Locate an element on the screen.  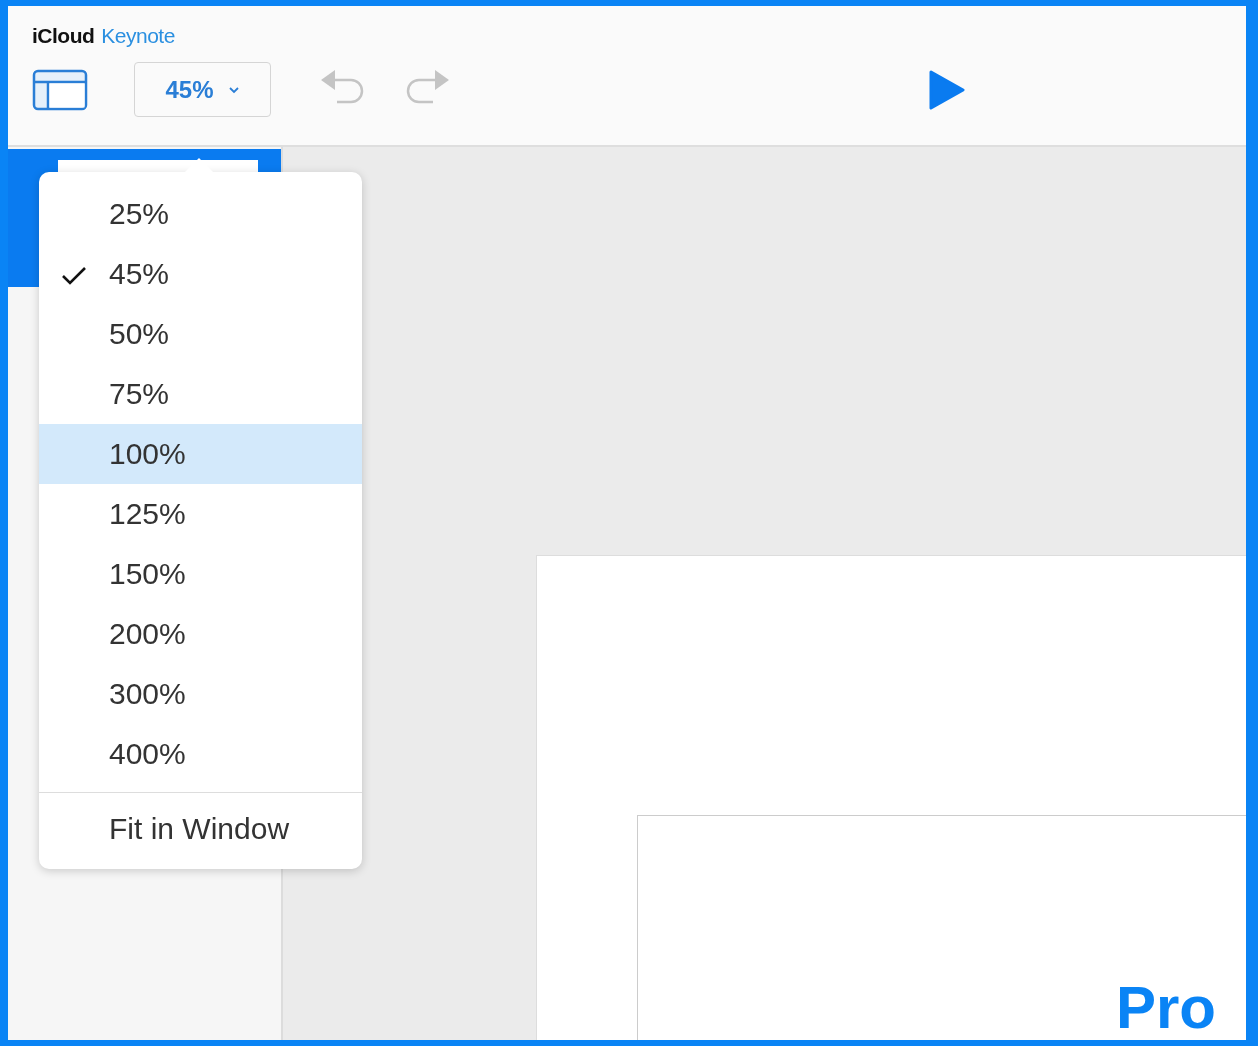
slide-title: Pro is located at coordinates (1166, 1009).